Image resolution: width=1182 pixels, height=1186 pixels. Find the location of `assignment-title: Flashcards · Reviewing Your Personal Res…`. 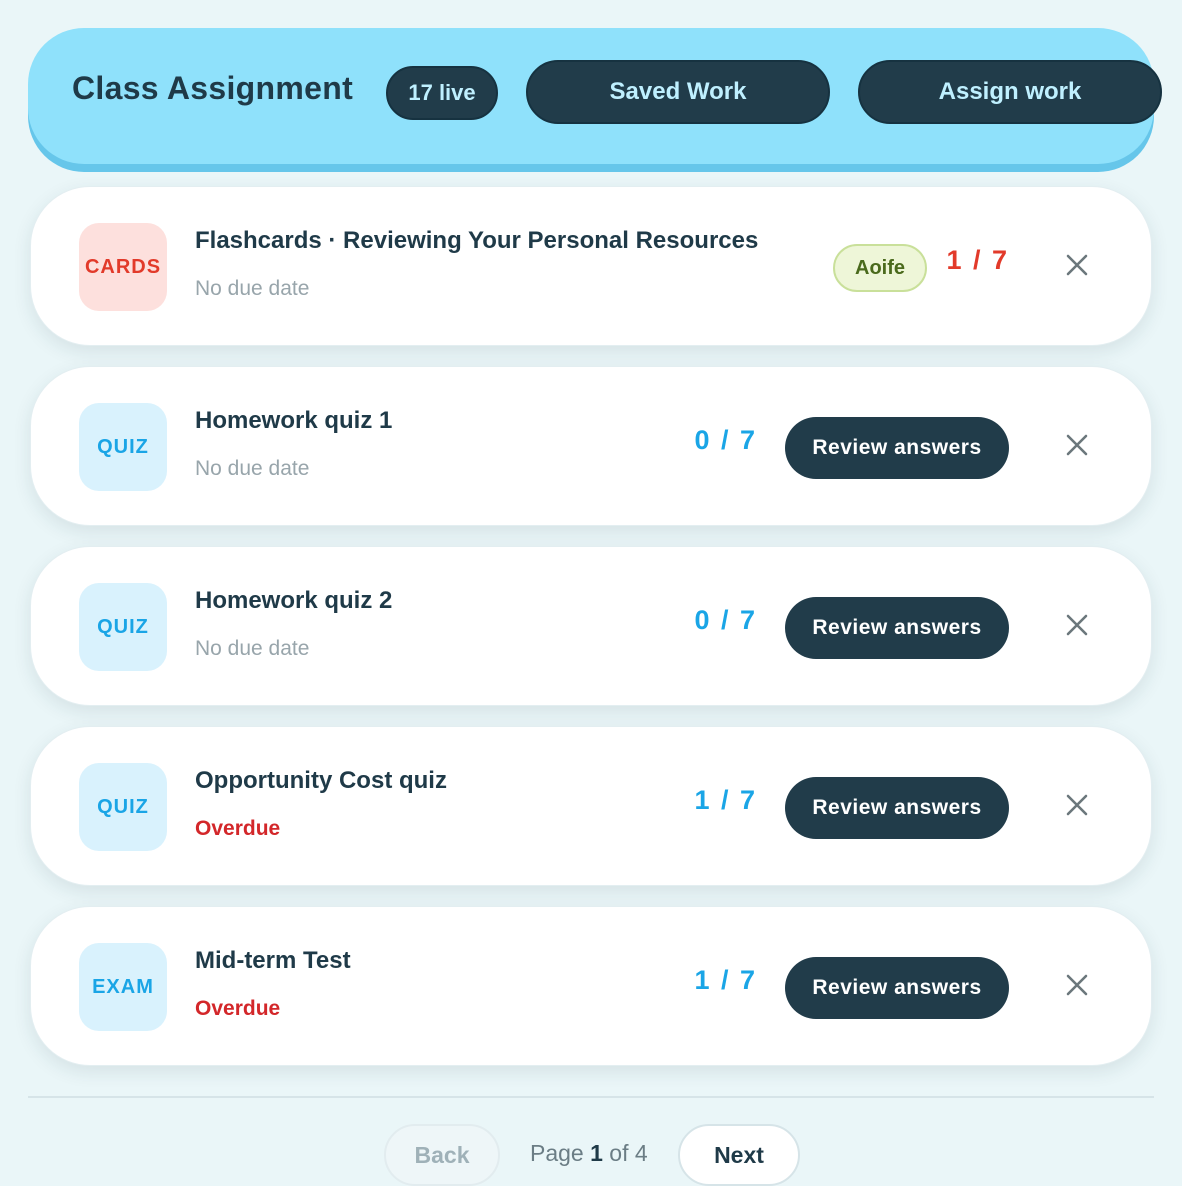

assignment-title: Flashcards · Reviewing Your Personal Res… is located at coordinates (477, 240).